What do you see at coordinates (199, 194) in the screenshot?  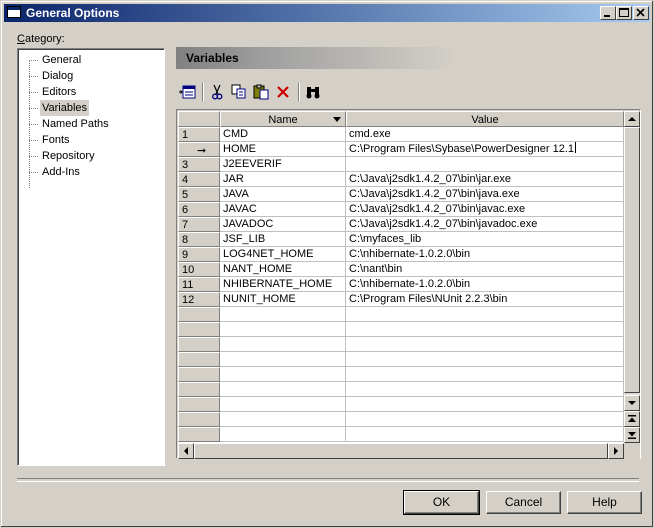 I see `row-header: 5` at bounding box center [199, 194].